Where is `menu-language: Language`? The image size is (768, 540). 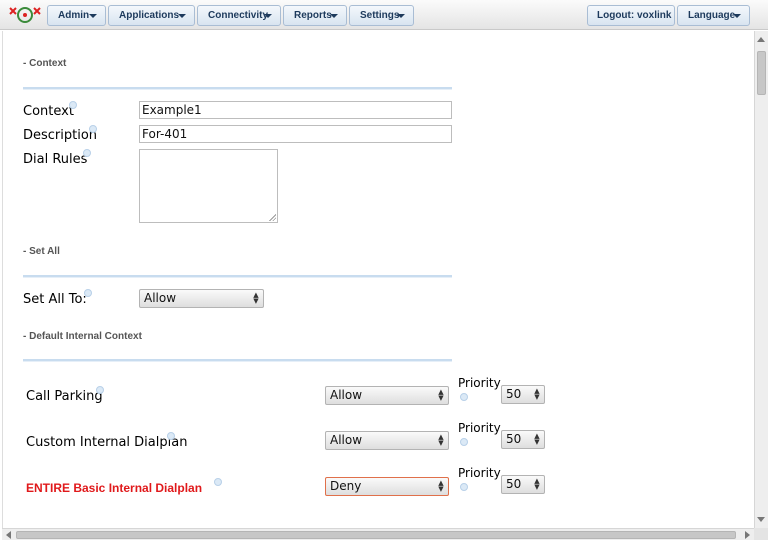 menu-language: Language is located at coordinates (713, 15).